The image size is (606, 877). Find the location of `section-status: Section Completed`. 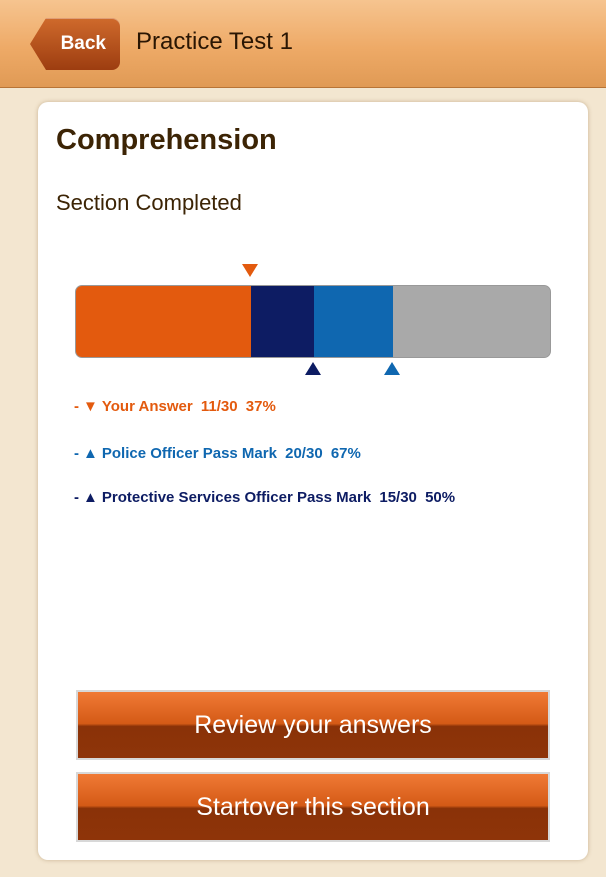

section-status: Section Completed is located at coordinates (149, 202).